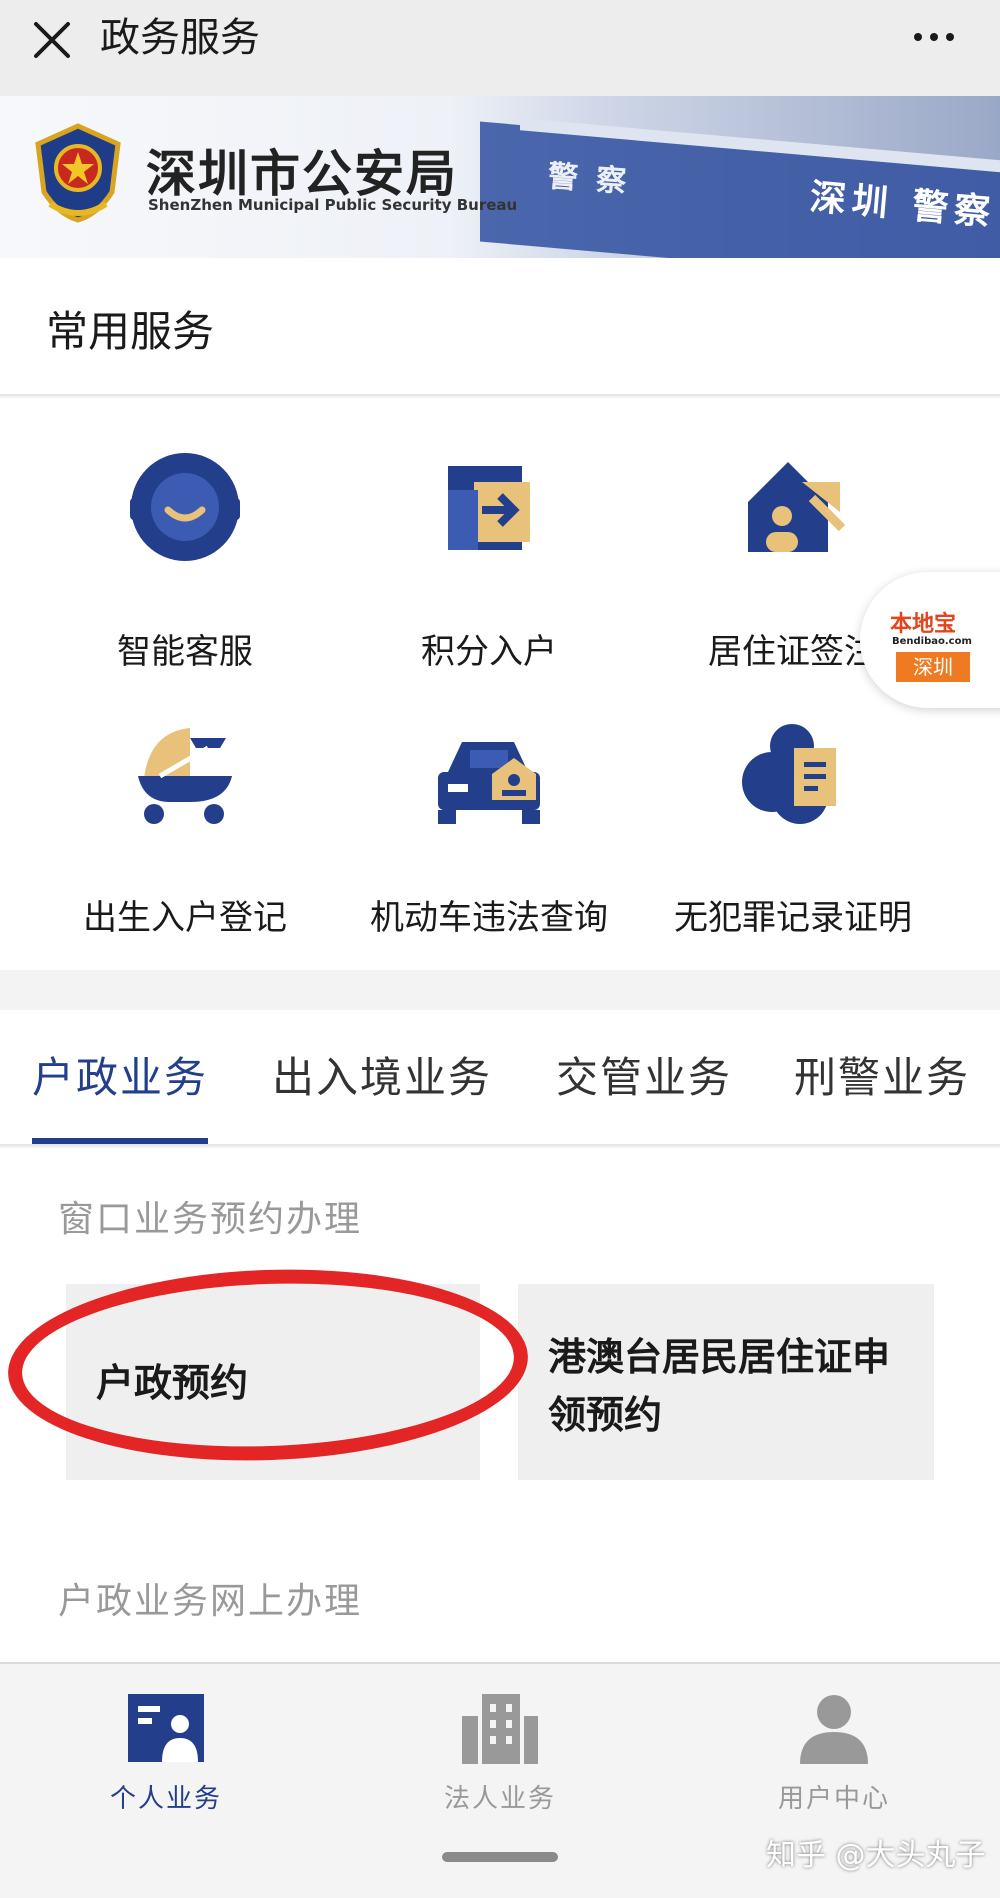 This screenshot has width=1000, height=1898. Describe the element at coordinates (834, 1729) in the screenshot. I see `user-icon` at that location.